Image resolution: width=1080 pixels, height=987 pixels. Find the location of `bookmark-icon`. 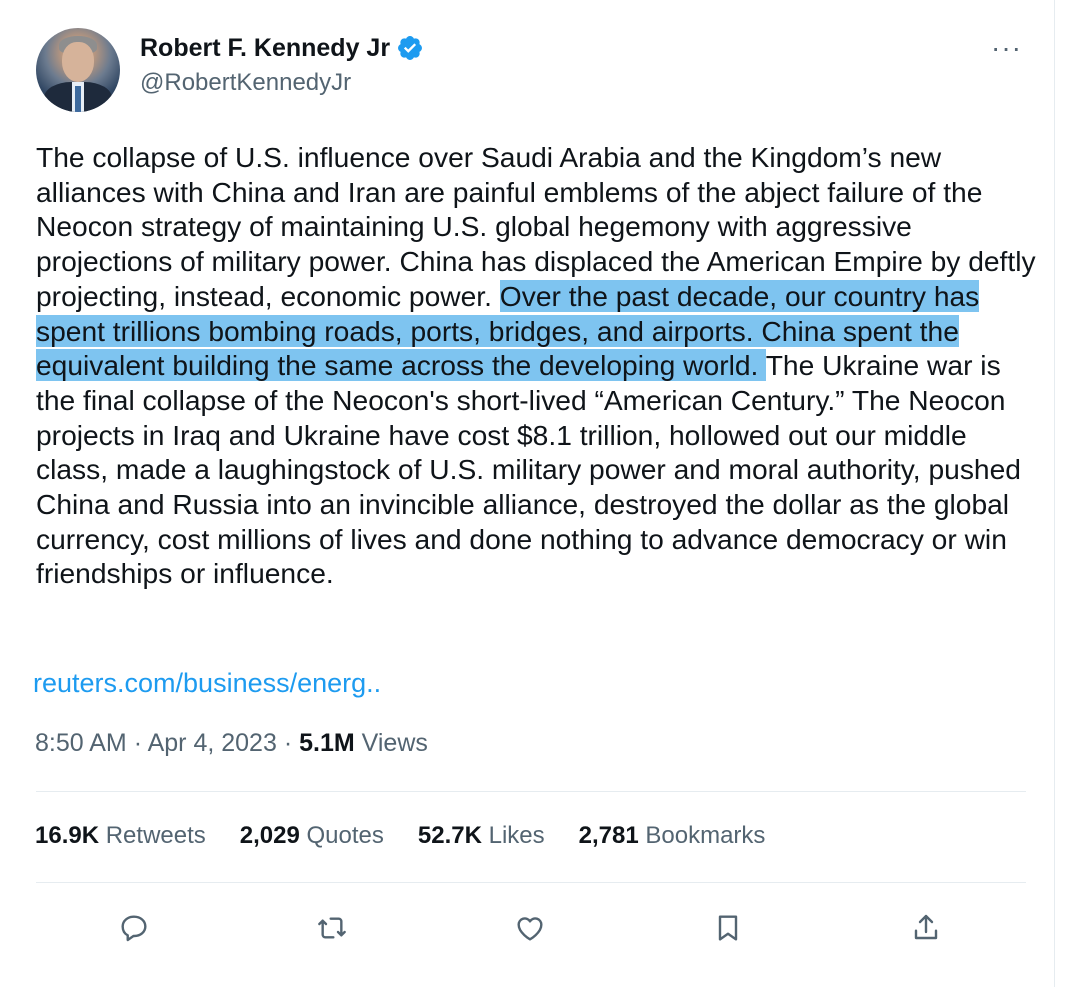

bookmark-icon is located at coordinates (728, 928).